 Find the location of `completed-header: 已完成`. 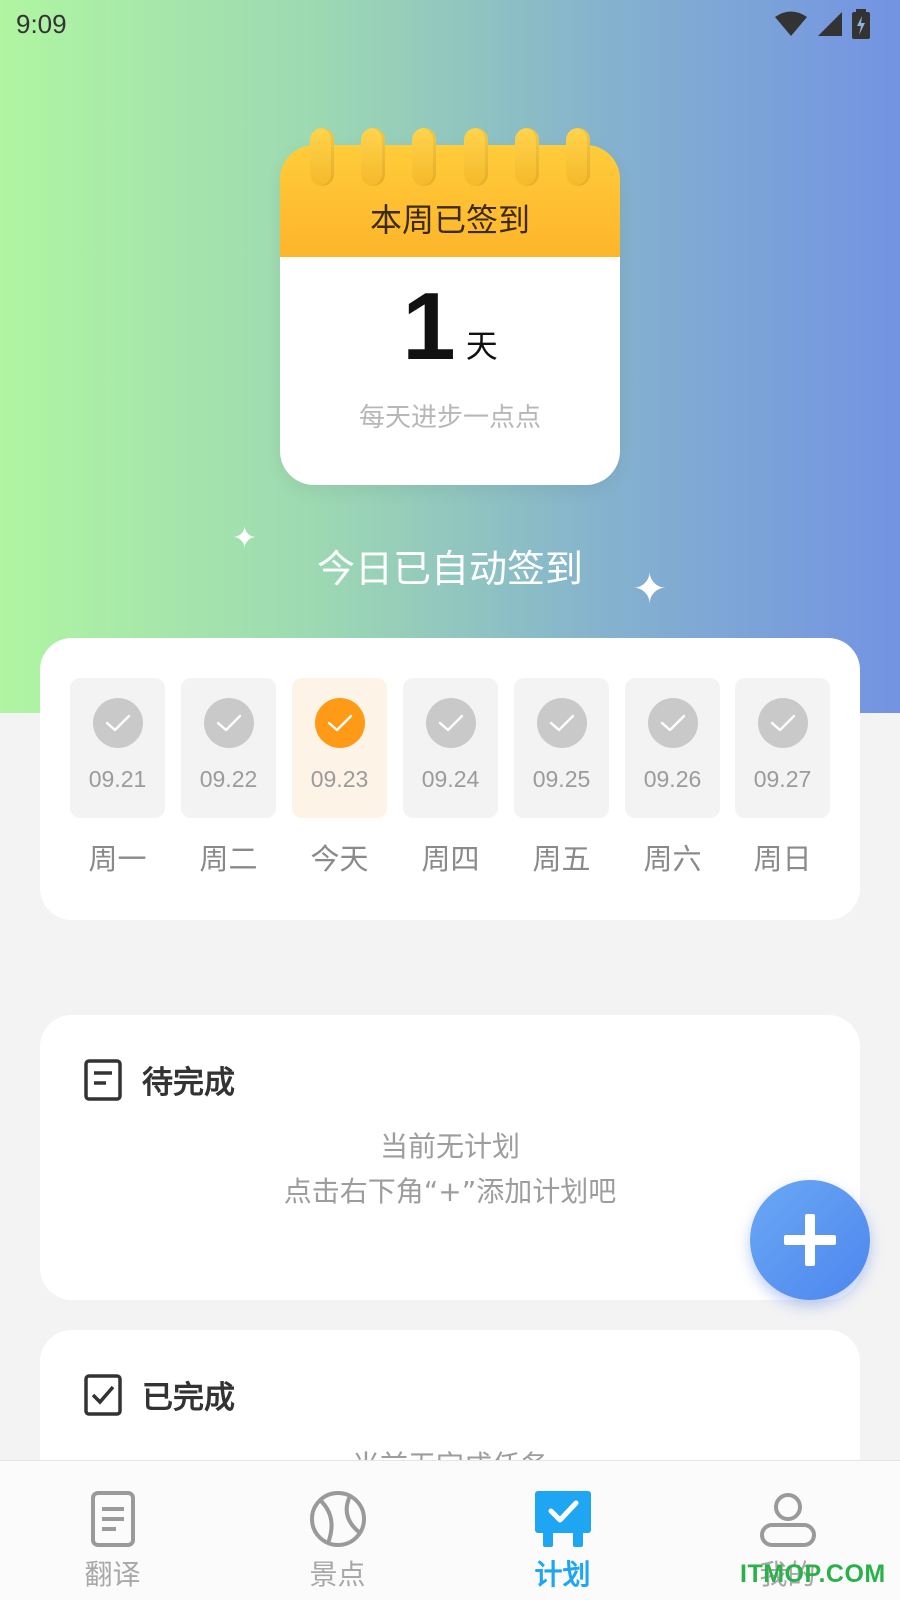

completed-header: 已完成 is located at coordinates (159, 1394).